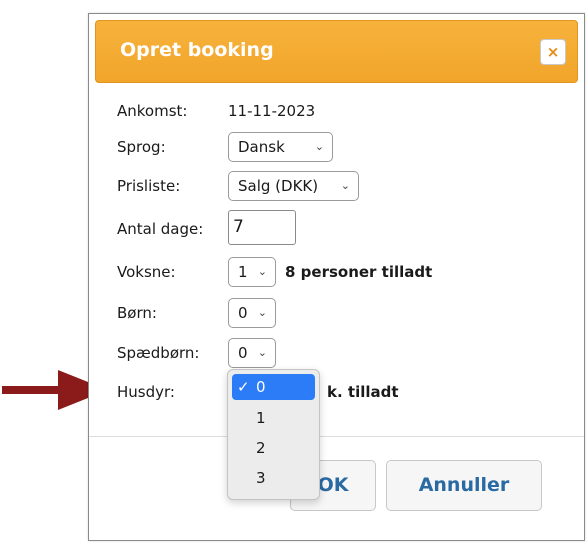  What do you see at coordinates (553, 52) in the screenshot?
I see `close-icon: ×` at bounding box center [553, 52].